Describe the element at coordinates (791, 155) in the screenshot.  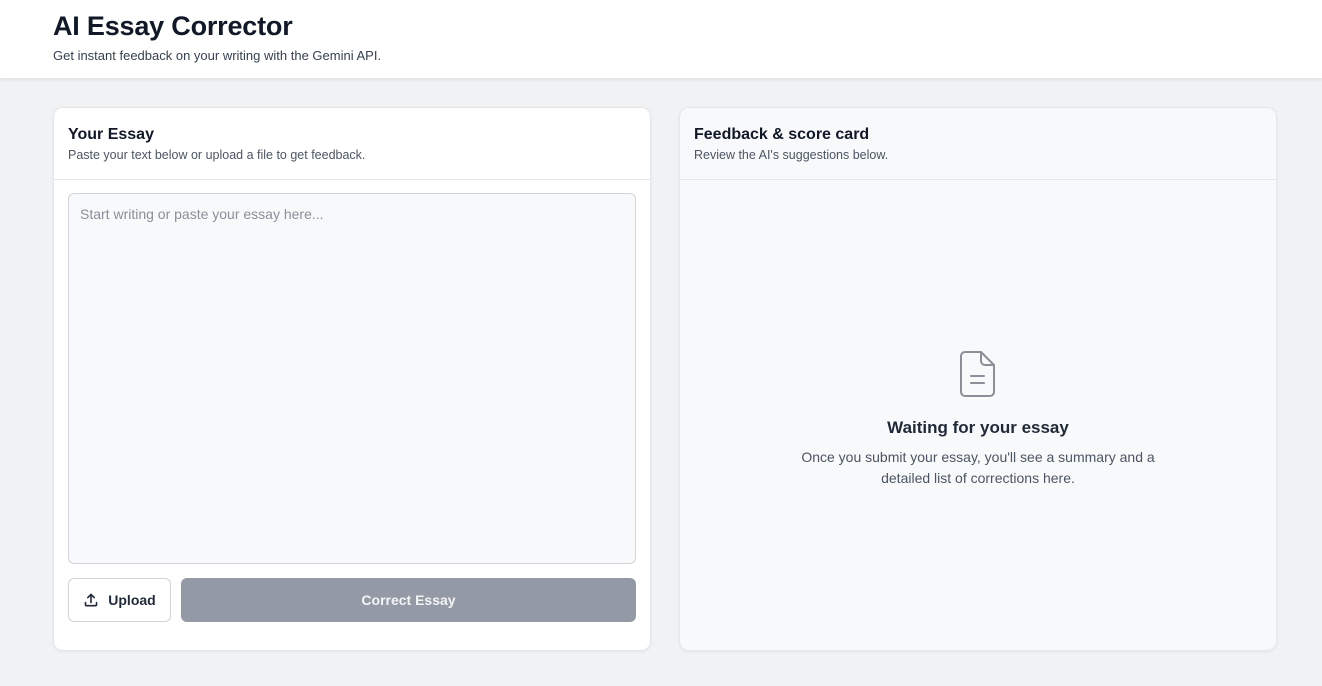
I see `feedback-panel-description: Review the AI's suggestions below.` at that location.